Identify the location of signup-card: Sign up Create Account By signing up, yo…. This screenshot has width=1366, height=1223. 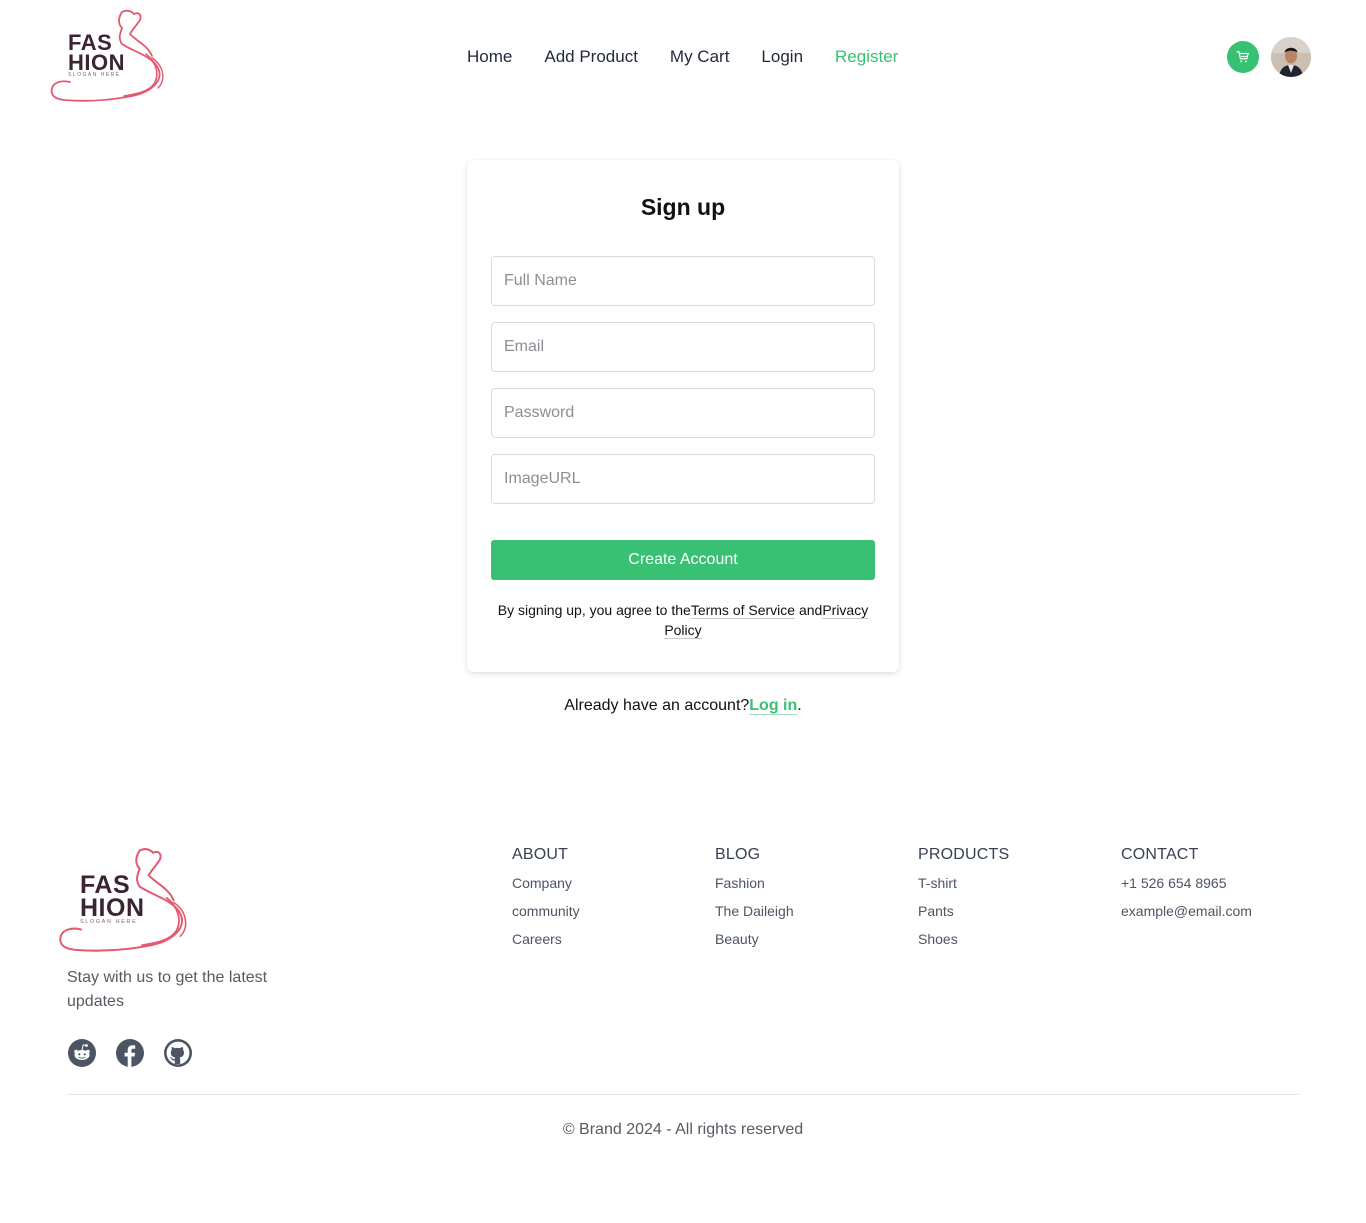
(683, 416).